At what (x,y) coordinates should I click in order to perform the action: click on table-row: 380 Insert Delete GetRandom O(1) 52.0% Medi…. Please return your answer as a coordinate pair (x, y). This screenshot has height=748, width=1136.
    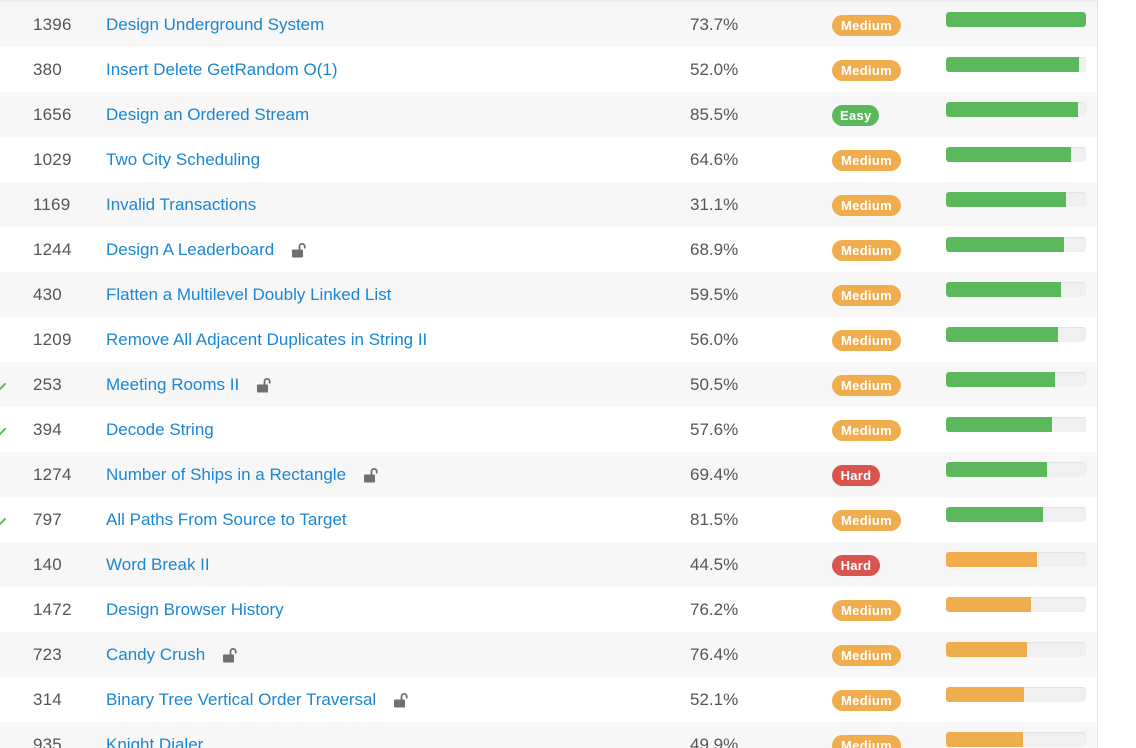
    Looking at the image, I should click on (548, 69).